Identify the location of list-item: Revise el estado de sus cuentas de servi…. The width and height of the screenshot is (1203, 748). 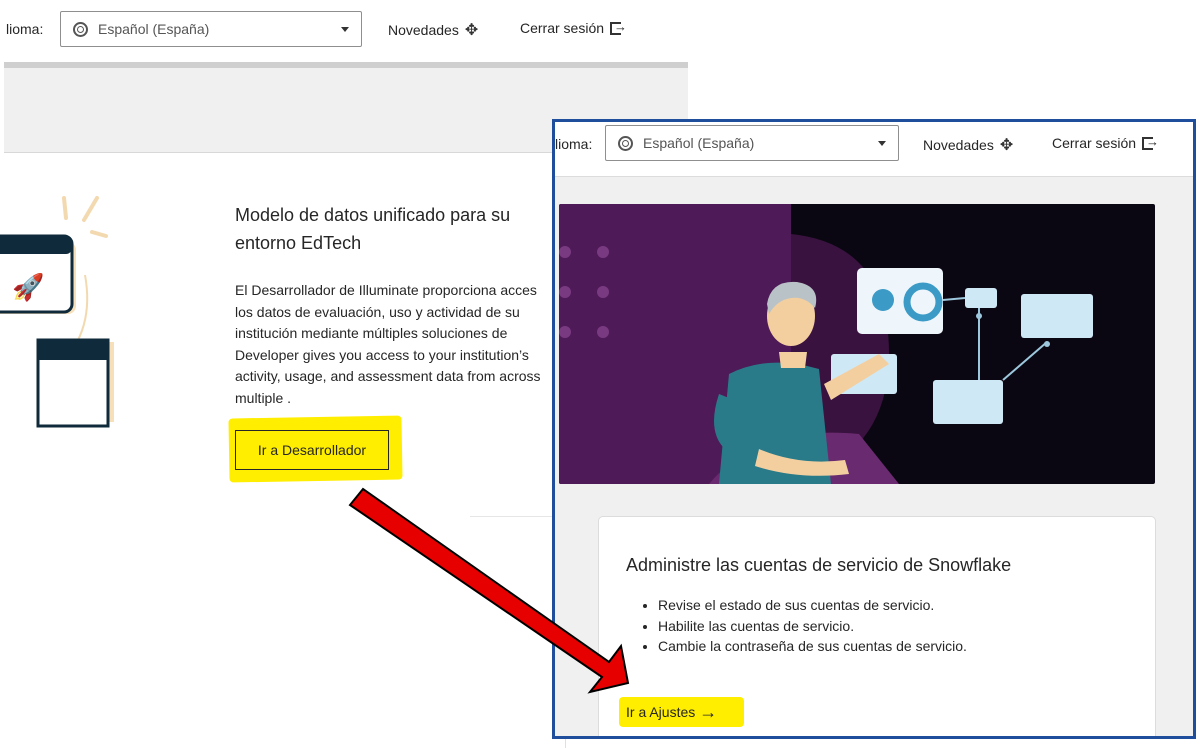
(812, 605).